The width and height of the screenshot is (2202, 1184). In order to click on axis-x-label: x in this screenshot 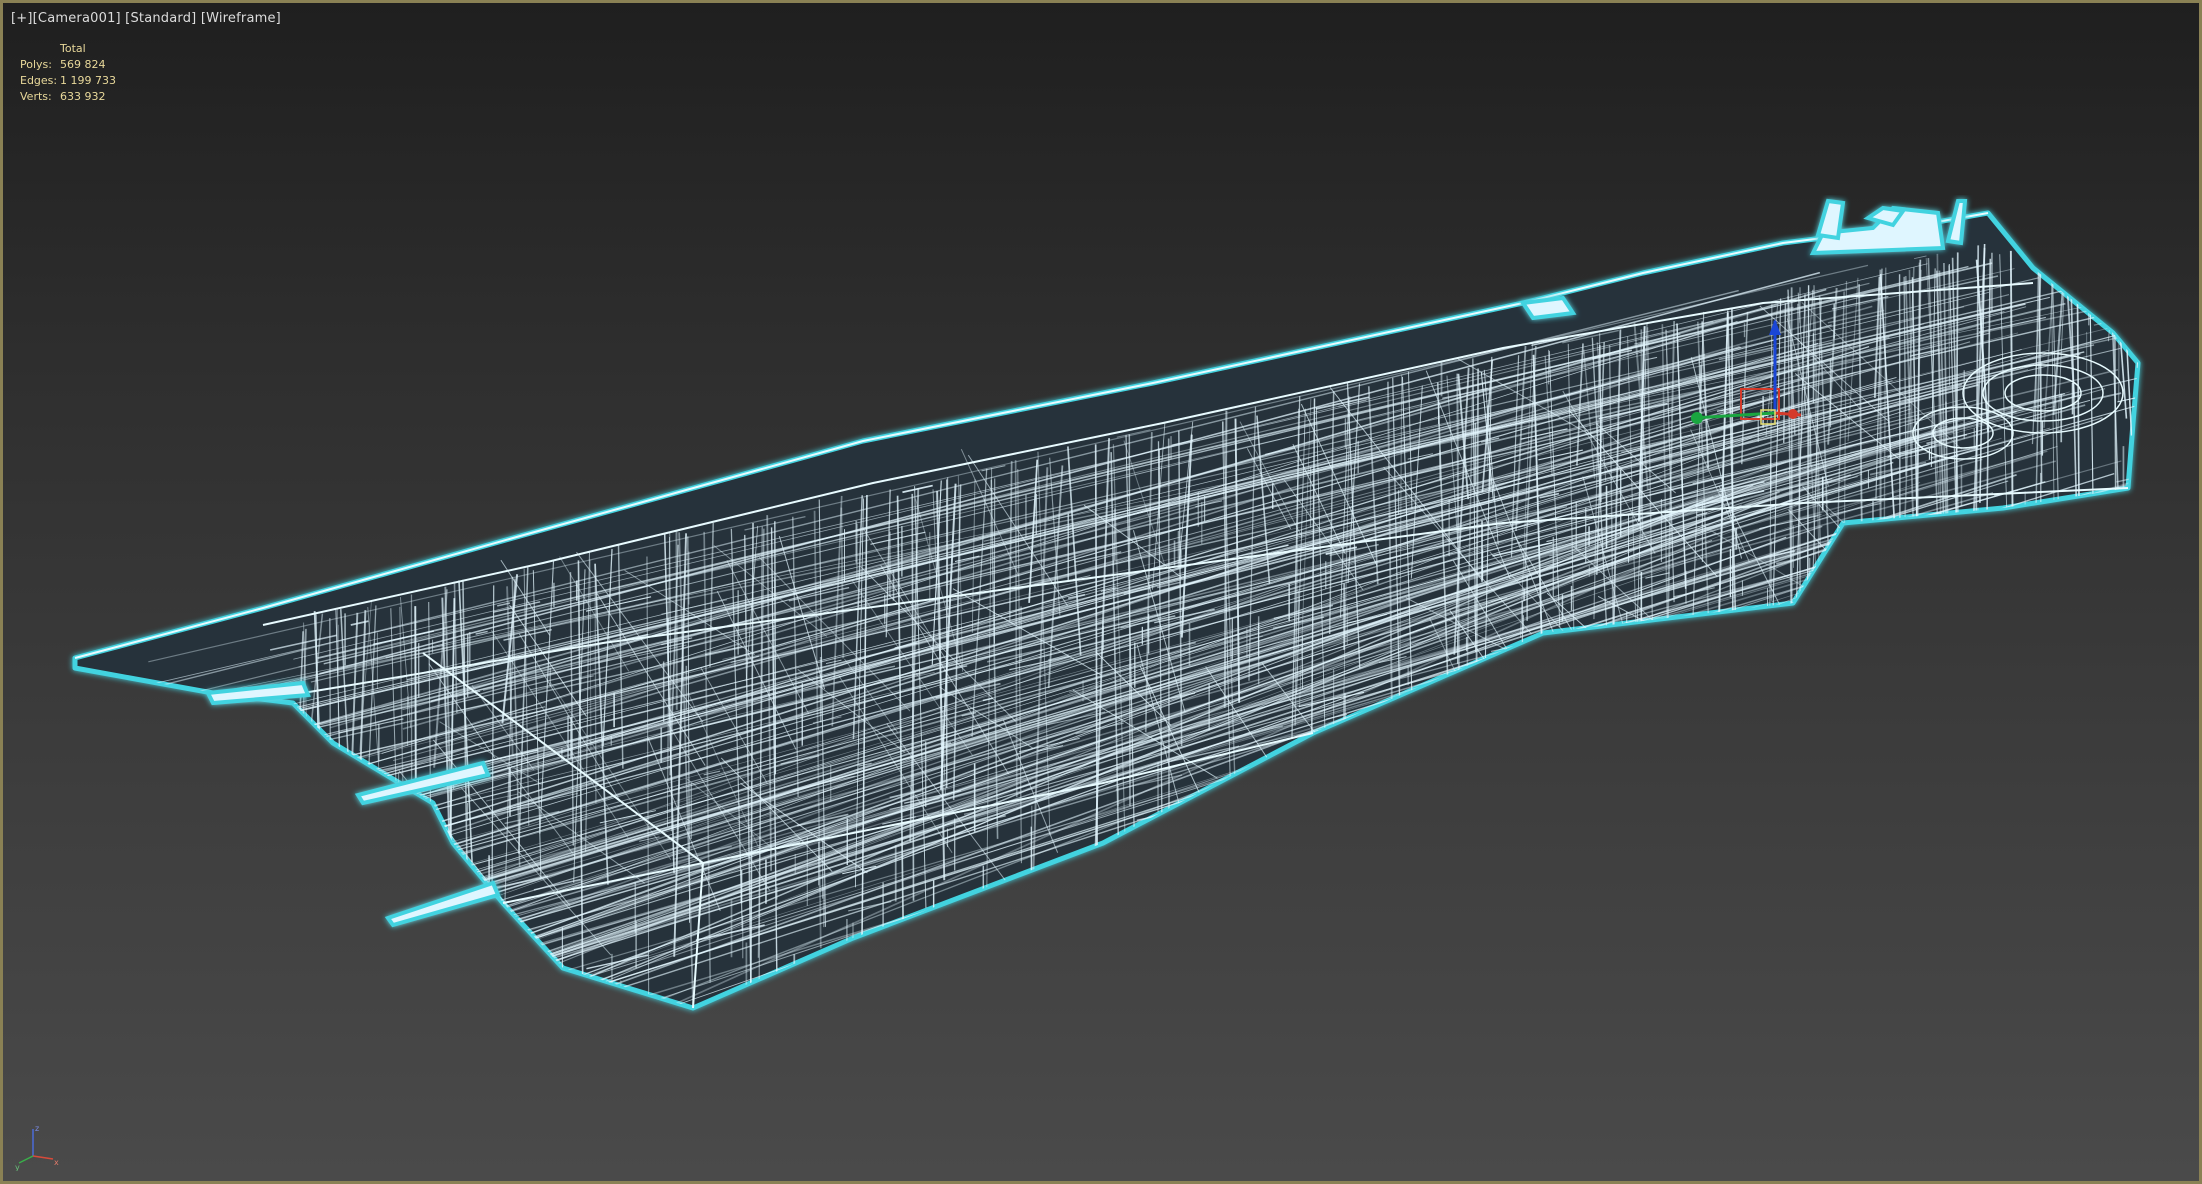, I will do `click(56, 1162)`.